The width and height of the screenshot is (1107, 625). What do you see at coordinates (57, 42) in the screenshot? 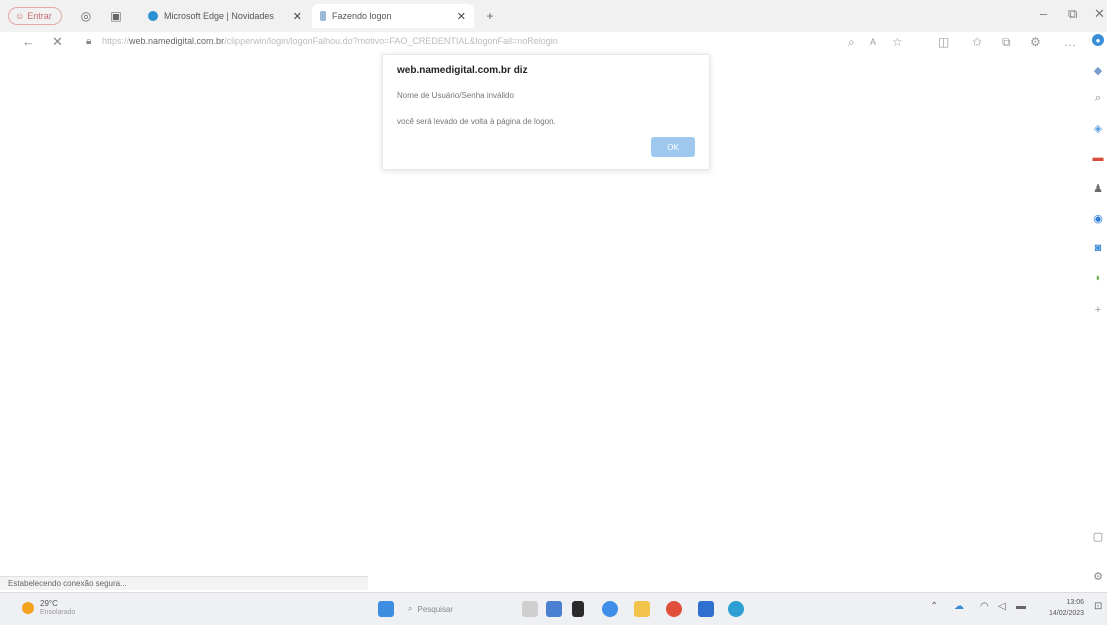
I see `stop-icon: ✕` at bounding box center [57, 42].